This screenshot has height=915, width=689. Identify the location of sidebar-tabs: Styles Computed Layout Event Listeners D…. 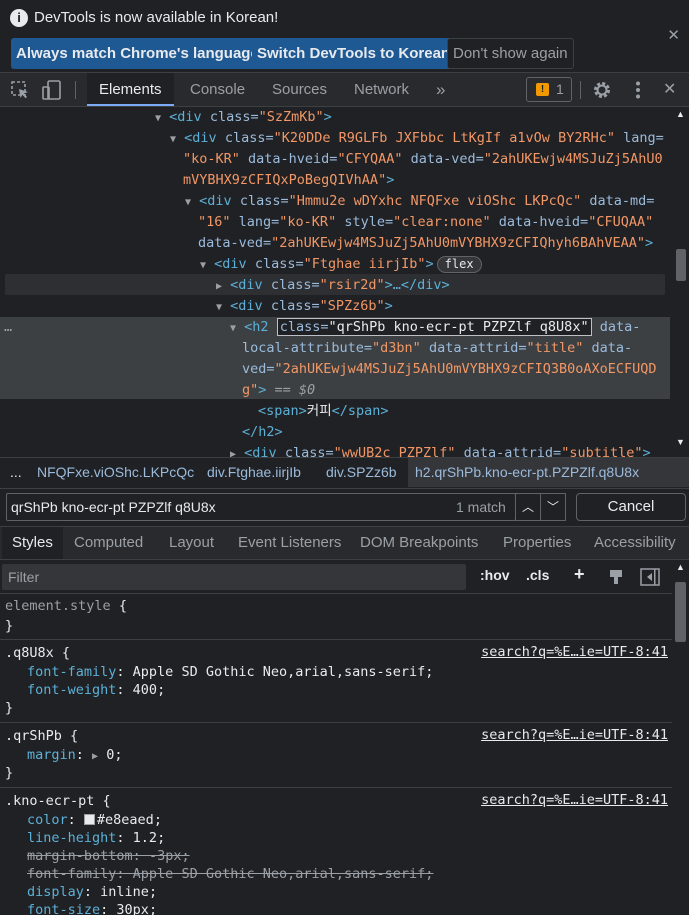
(344, 543).